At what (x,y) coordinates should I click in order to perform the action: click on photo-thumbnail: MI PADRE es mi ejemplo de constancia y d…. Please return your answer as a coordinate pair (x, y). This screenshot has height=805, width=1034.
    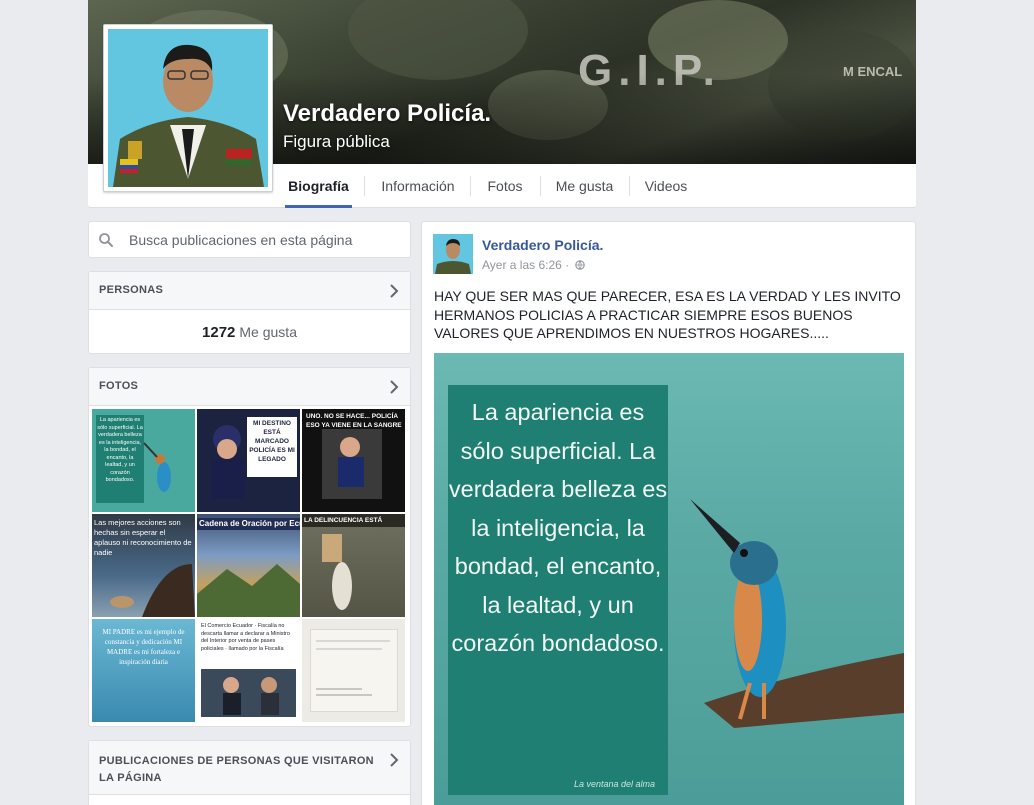
    Looking at the image, I should click on (143, 670).